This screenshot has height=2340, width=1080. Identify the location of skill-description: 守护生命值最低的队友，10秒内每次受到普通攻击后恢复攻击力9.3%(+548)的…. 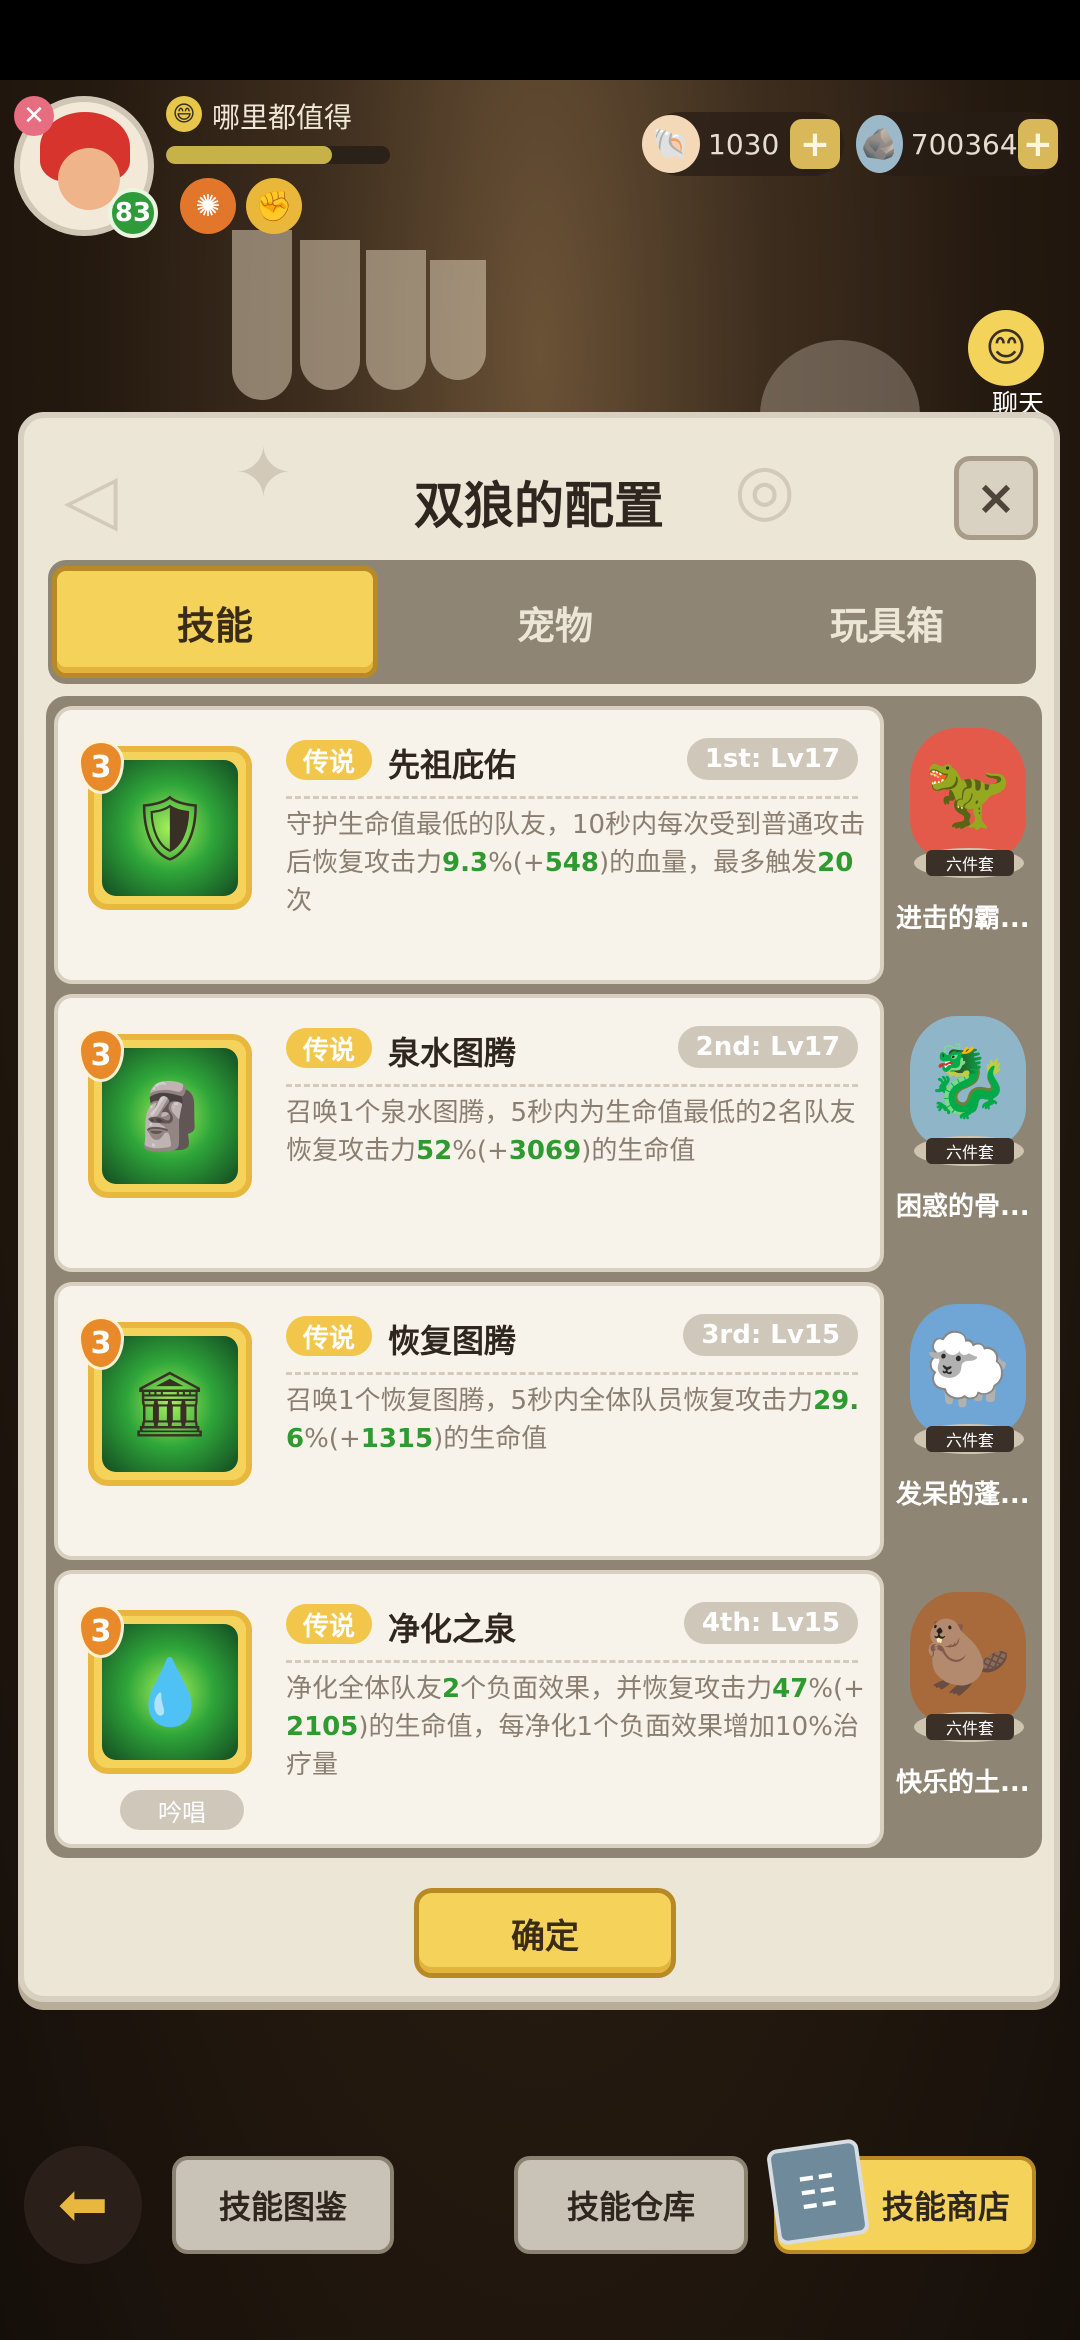
(576, 863).